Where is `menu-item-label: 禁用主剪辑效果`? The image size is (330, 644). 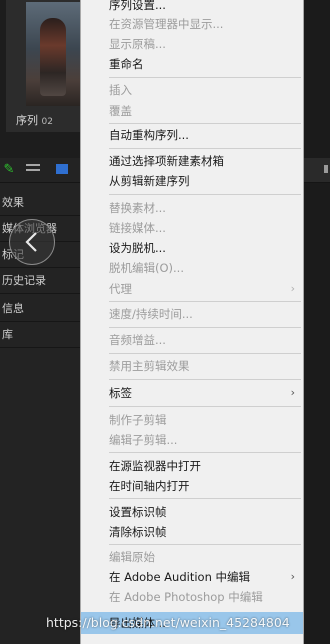 menu-item-label: 禁用主剪辑效果 is located at coordinates (149, 366).